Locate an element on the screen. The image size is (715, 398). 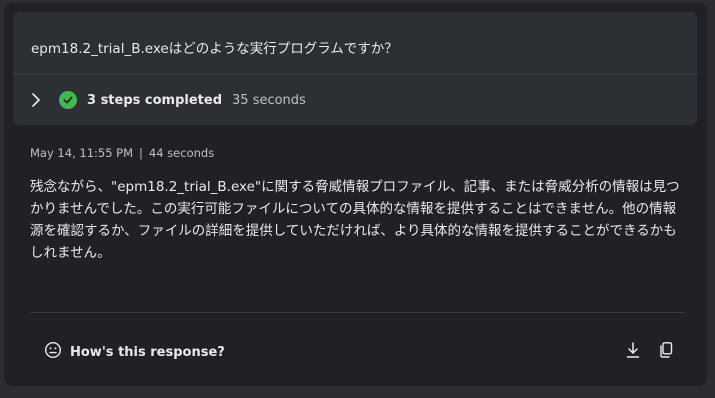
steps-completed-label: 3 steps completed is located at coordinates (155, 100).